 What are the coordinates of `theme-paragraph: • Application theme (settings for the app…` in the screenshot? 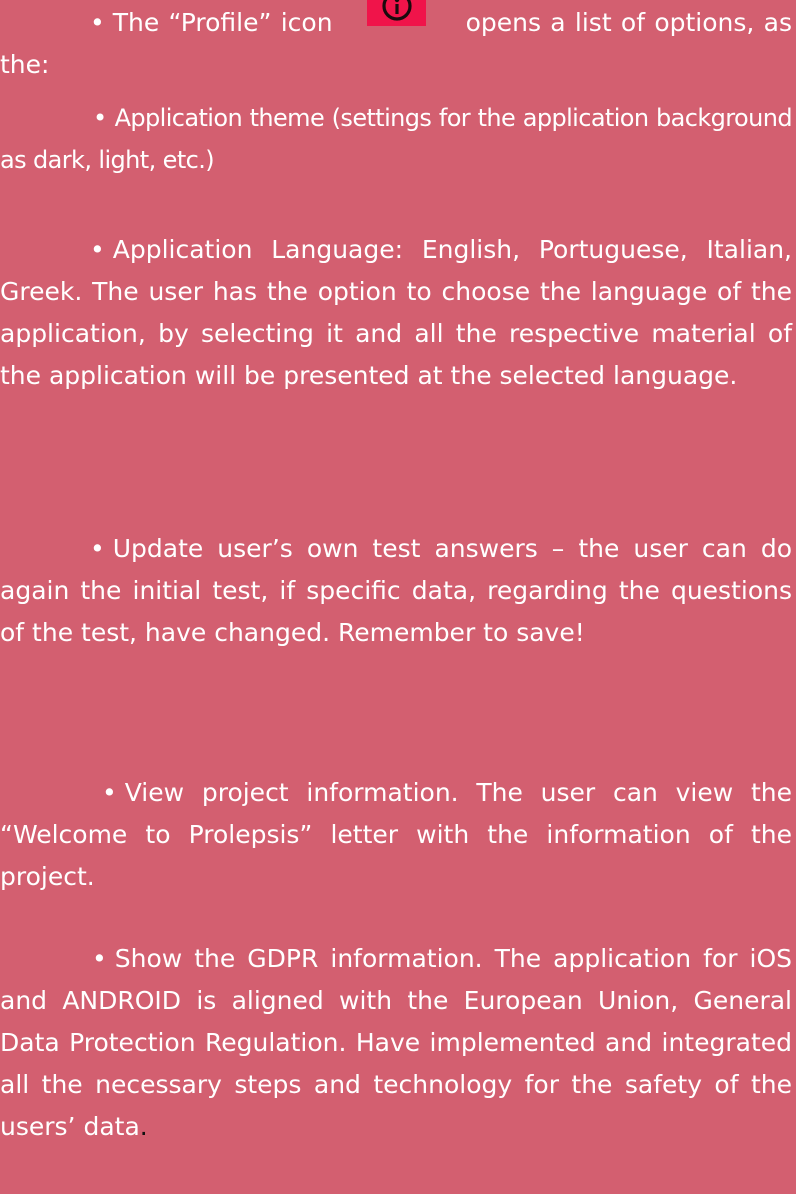 It's located at (398, 139).